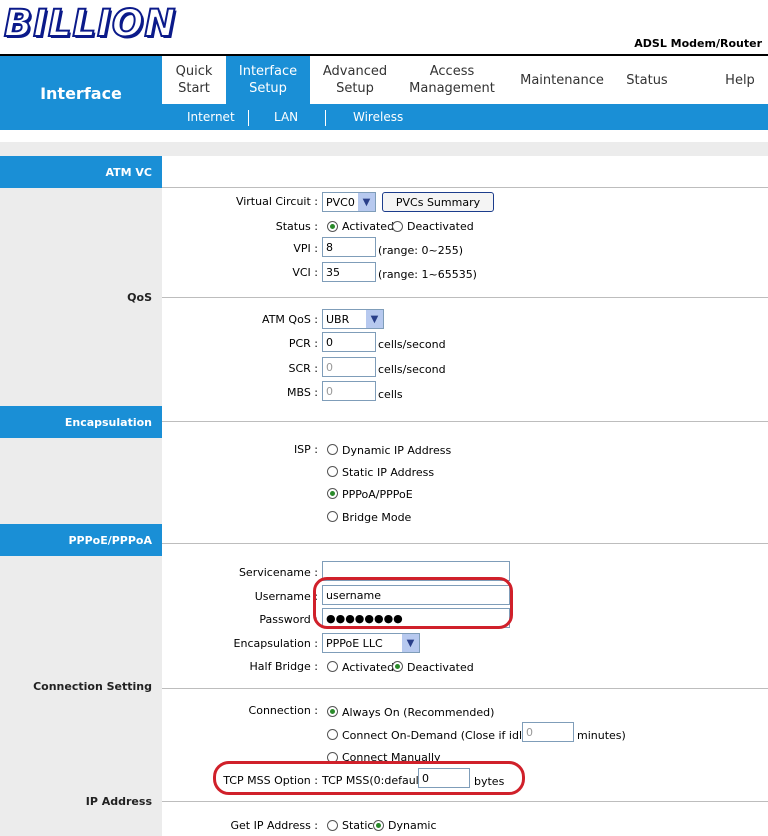 This screenshot has height=836, width=768. What do you see at coordinates (303, 343) in the screenshot?
I see `pcr-label: PCR :` at bounding box center [303, 343].